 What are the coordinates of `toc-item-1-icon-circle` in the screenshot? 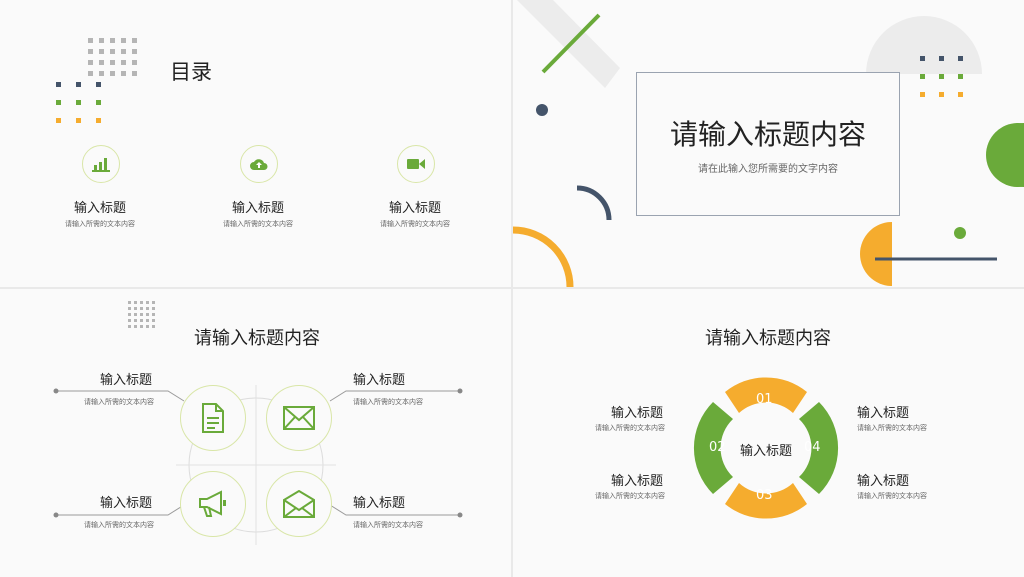 It's located at (101, 164).